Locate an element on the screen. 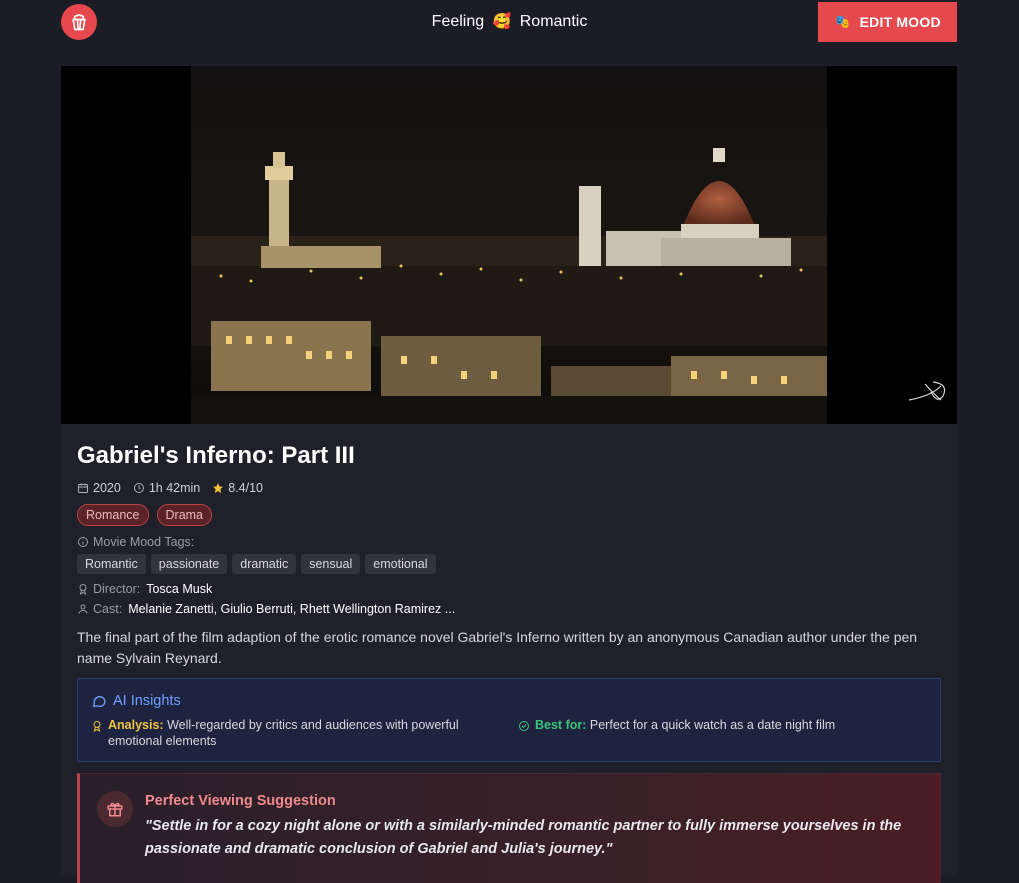 The width and height of the screenshot is (1019, 883). movie-duration: 1h 42min is located at coordinates (166, 488).